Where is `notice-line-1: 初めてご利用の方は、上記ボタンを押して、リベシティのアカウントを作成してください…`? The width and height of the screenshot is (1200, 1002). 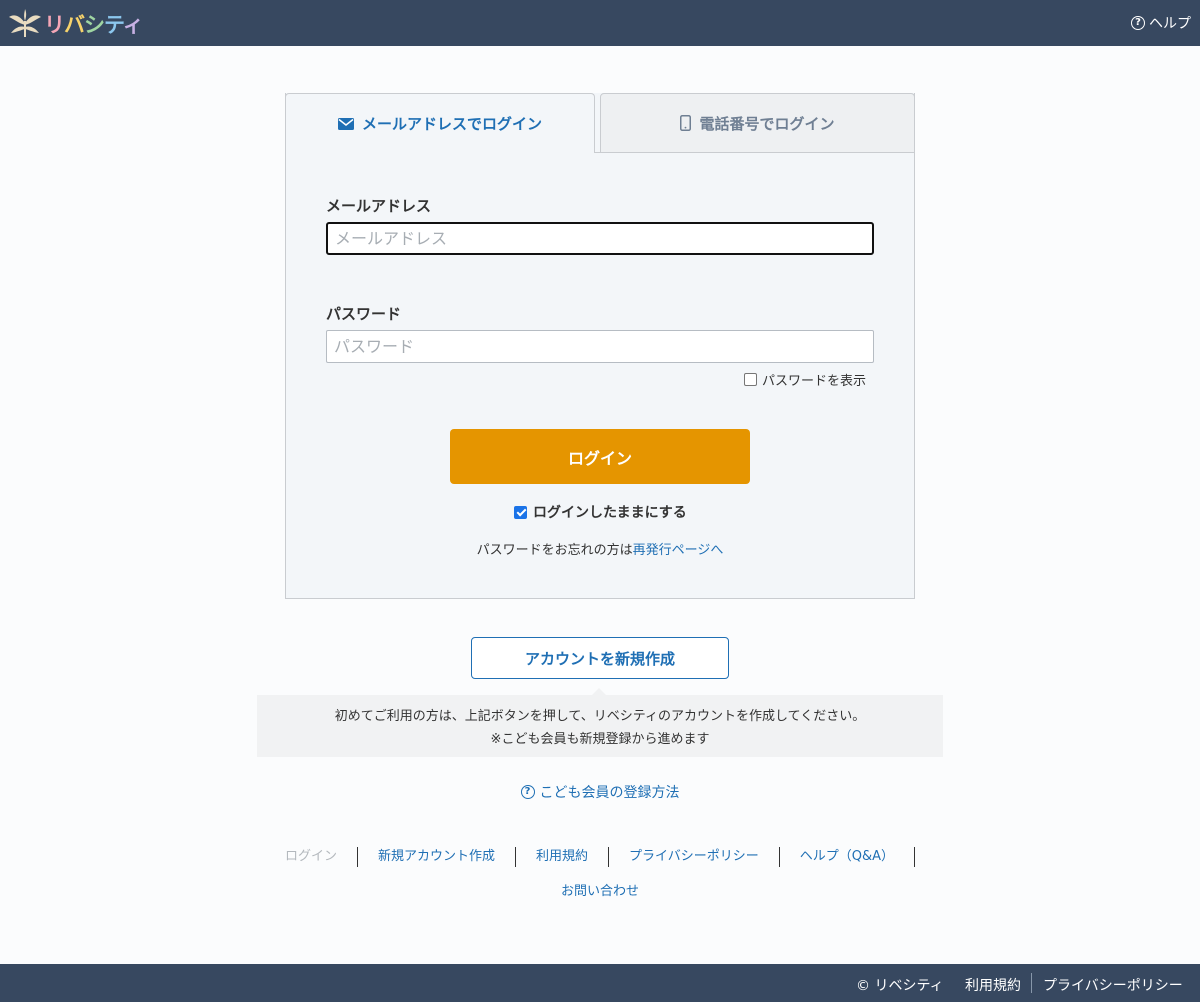 notice-line-1: 初めてご利用の方は、上記ボタンを押して、リベシティのアカウントを作成してください… is located at coordinates (600, 716).